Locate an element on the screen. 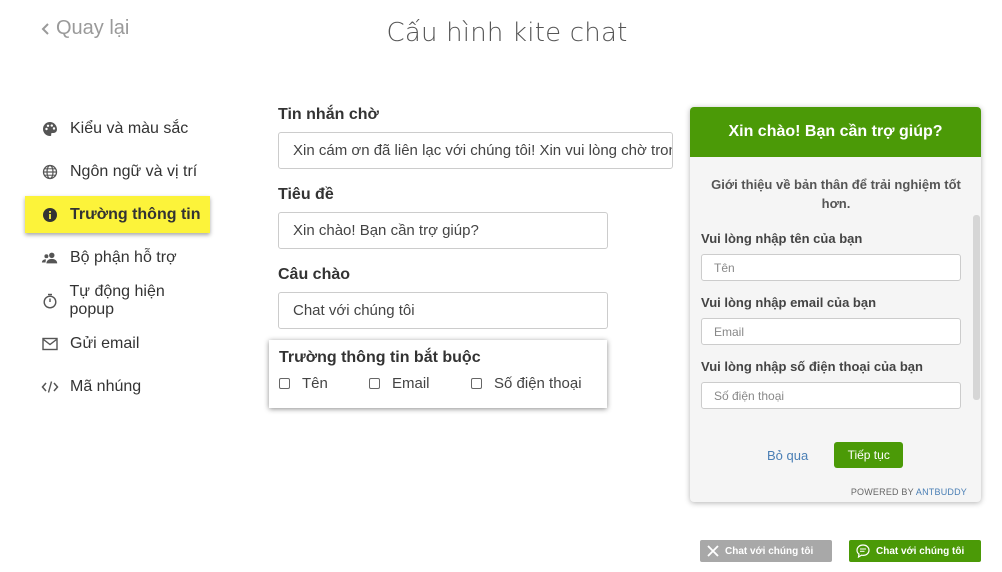  chat-open-label: Chat với chúng tôi is located at coordinates (920, 551).